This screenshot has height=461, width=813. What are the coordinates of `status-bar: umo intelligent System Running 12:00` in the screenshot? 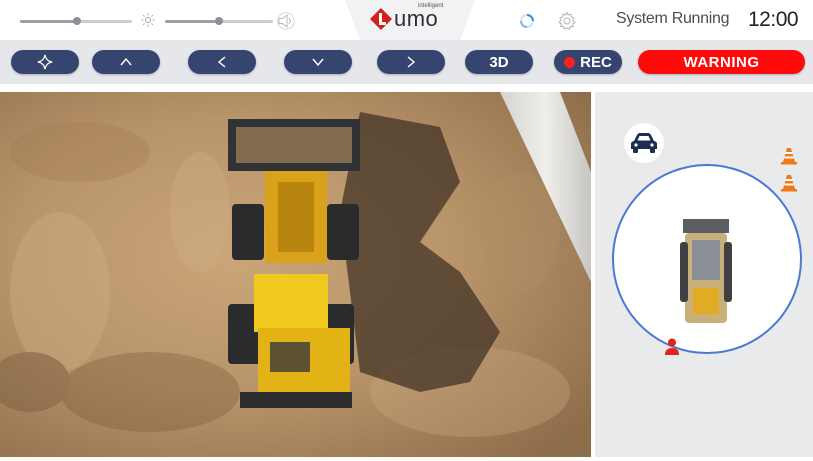 It's located at (406, 21).